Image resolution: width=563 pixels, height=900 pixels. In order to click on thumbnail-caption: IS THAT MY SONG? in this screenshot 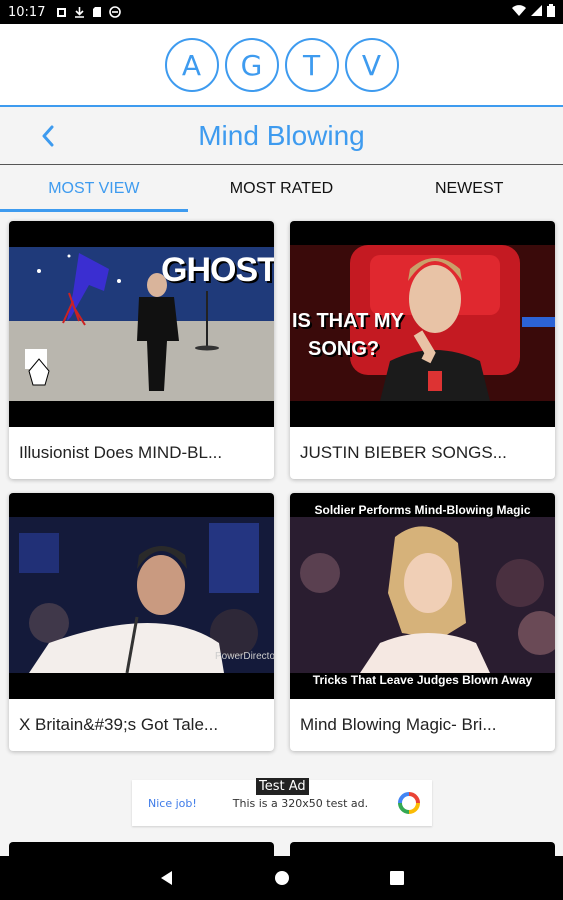, I will do `click(348, 335)`.